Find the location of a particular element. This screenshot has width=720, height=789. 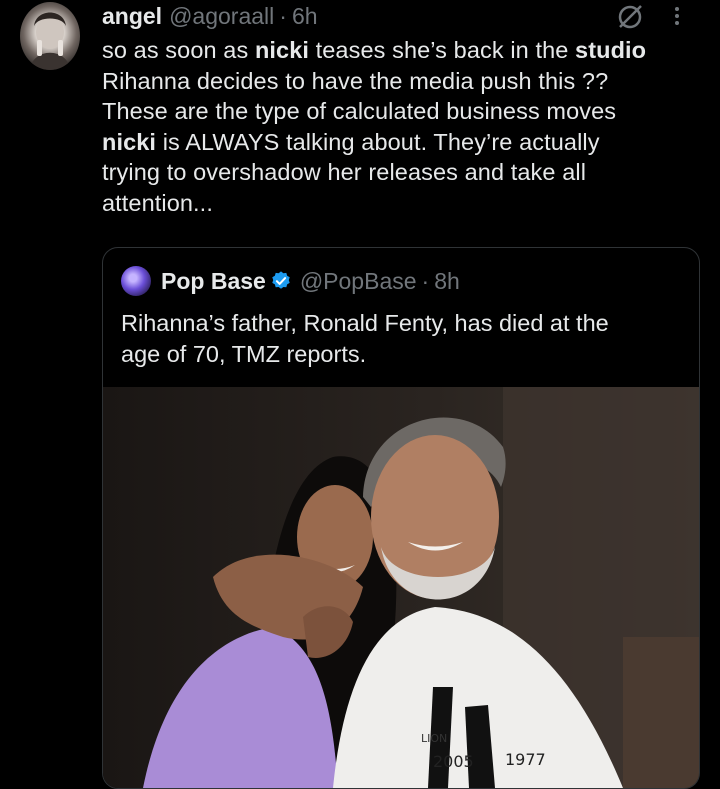

more-icon is located at coordinates (677, 17).